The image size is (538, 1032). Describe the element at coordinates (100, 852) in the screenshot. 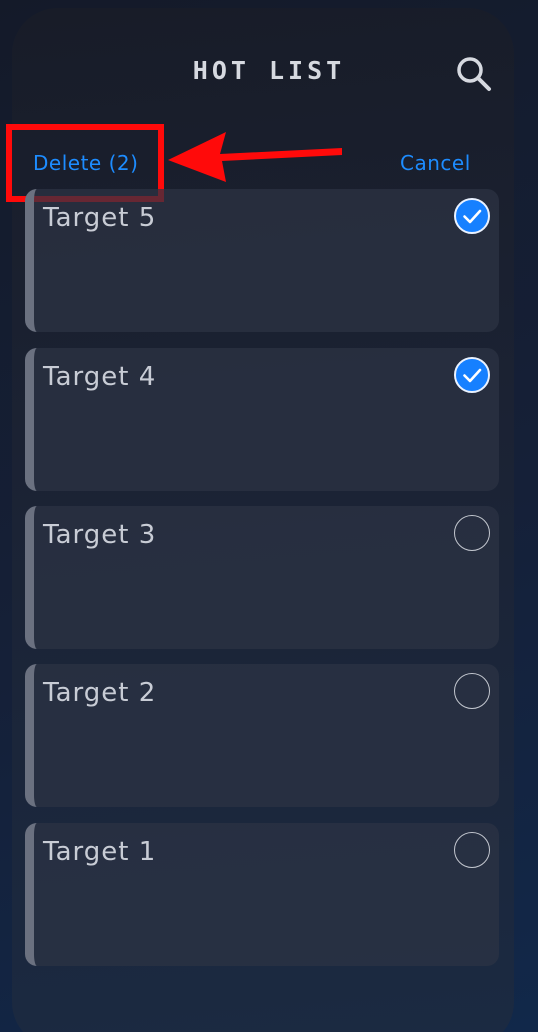

I see `list-item-label: Target 1` at that location.